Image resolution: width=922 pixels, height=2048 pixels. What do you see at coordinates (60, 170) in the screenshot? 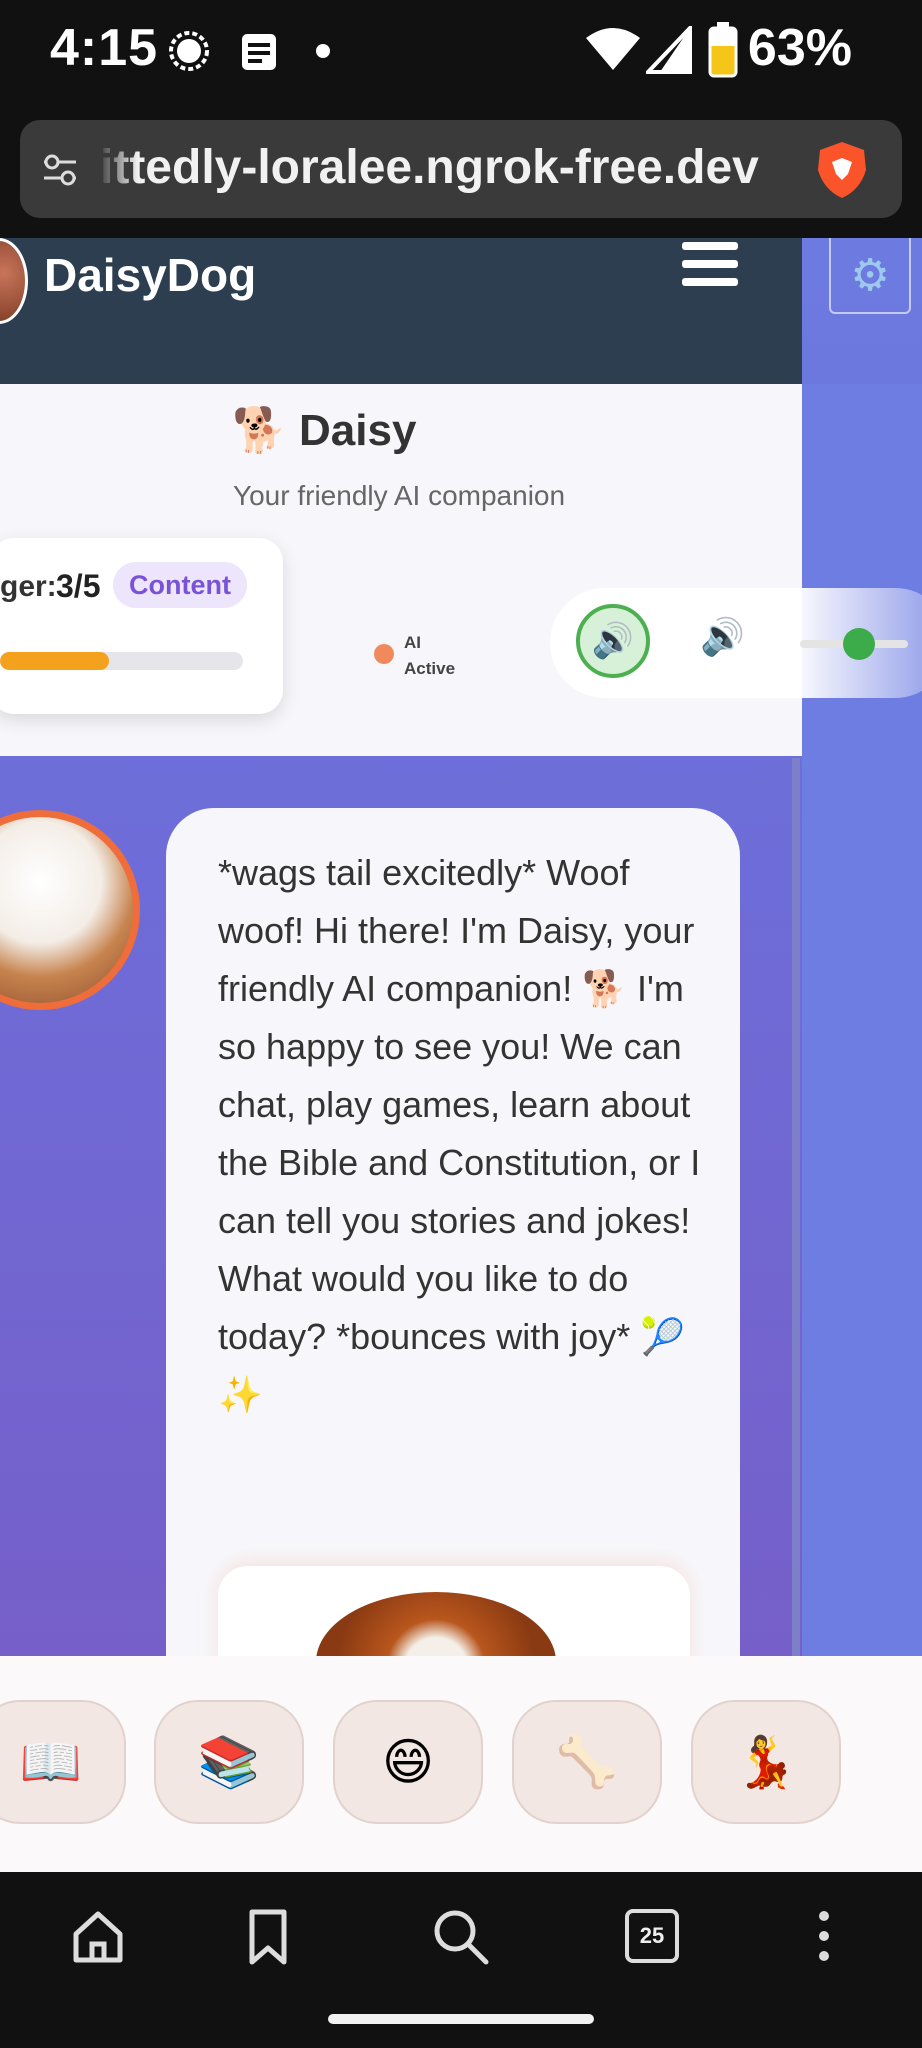
I see `site-settings-icon` at bounding box center [60, 170].